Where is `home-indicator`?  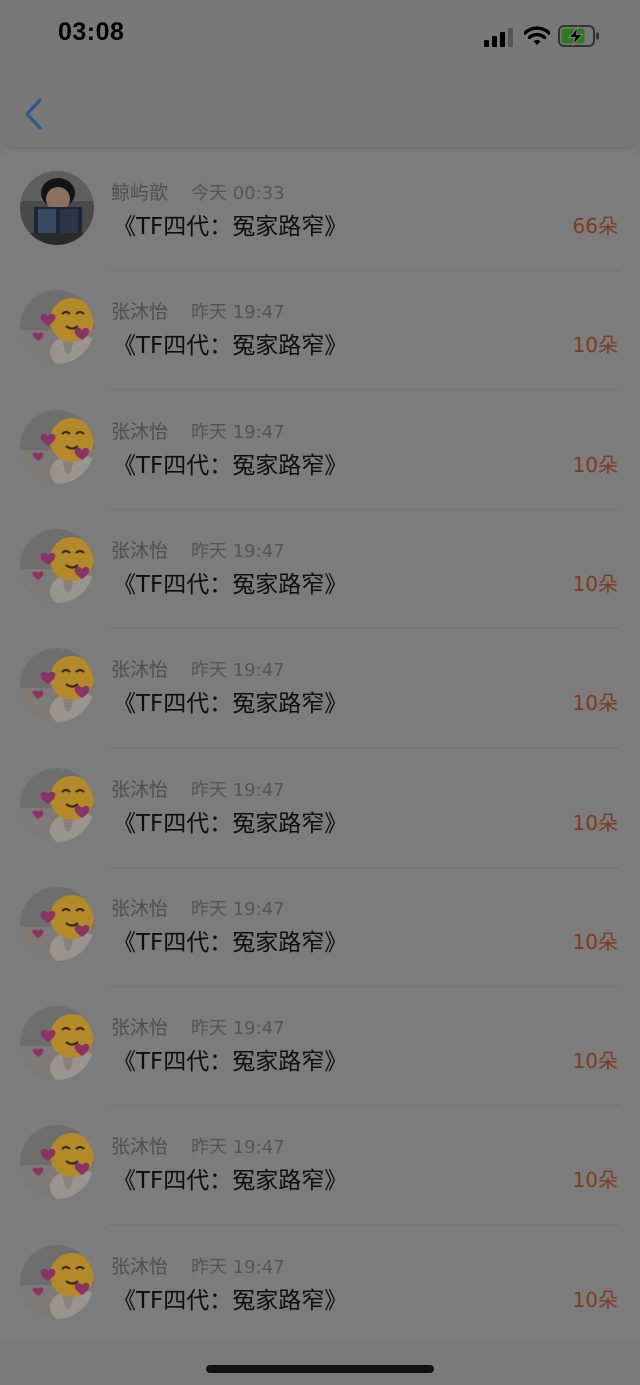
home-indicator is located at coordinates (320, 1369).